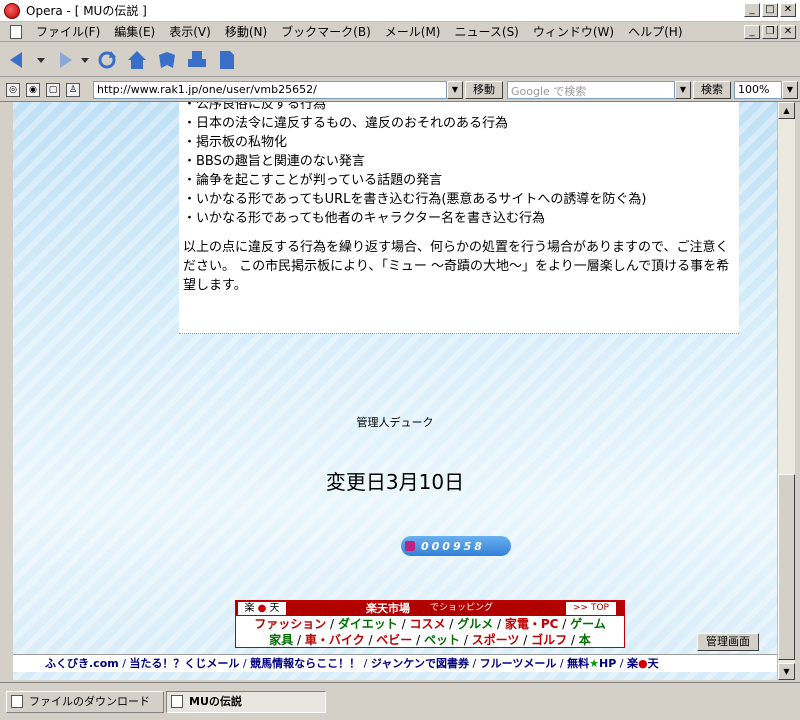  Describe the element at coordinates (89, 701) in the screenshot. I see `downloads-tab-label: ファイルのダウンロード` at that location.